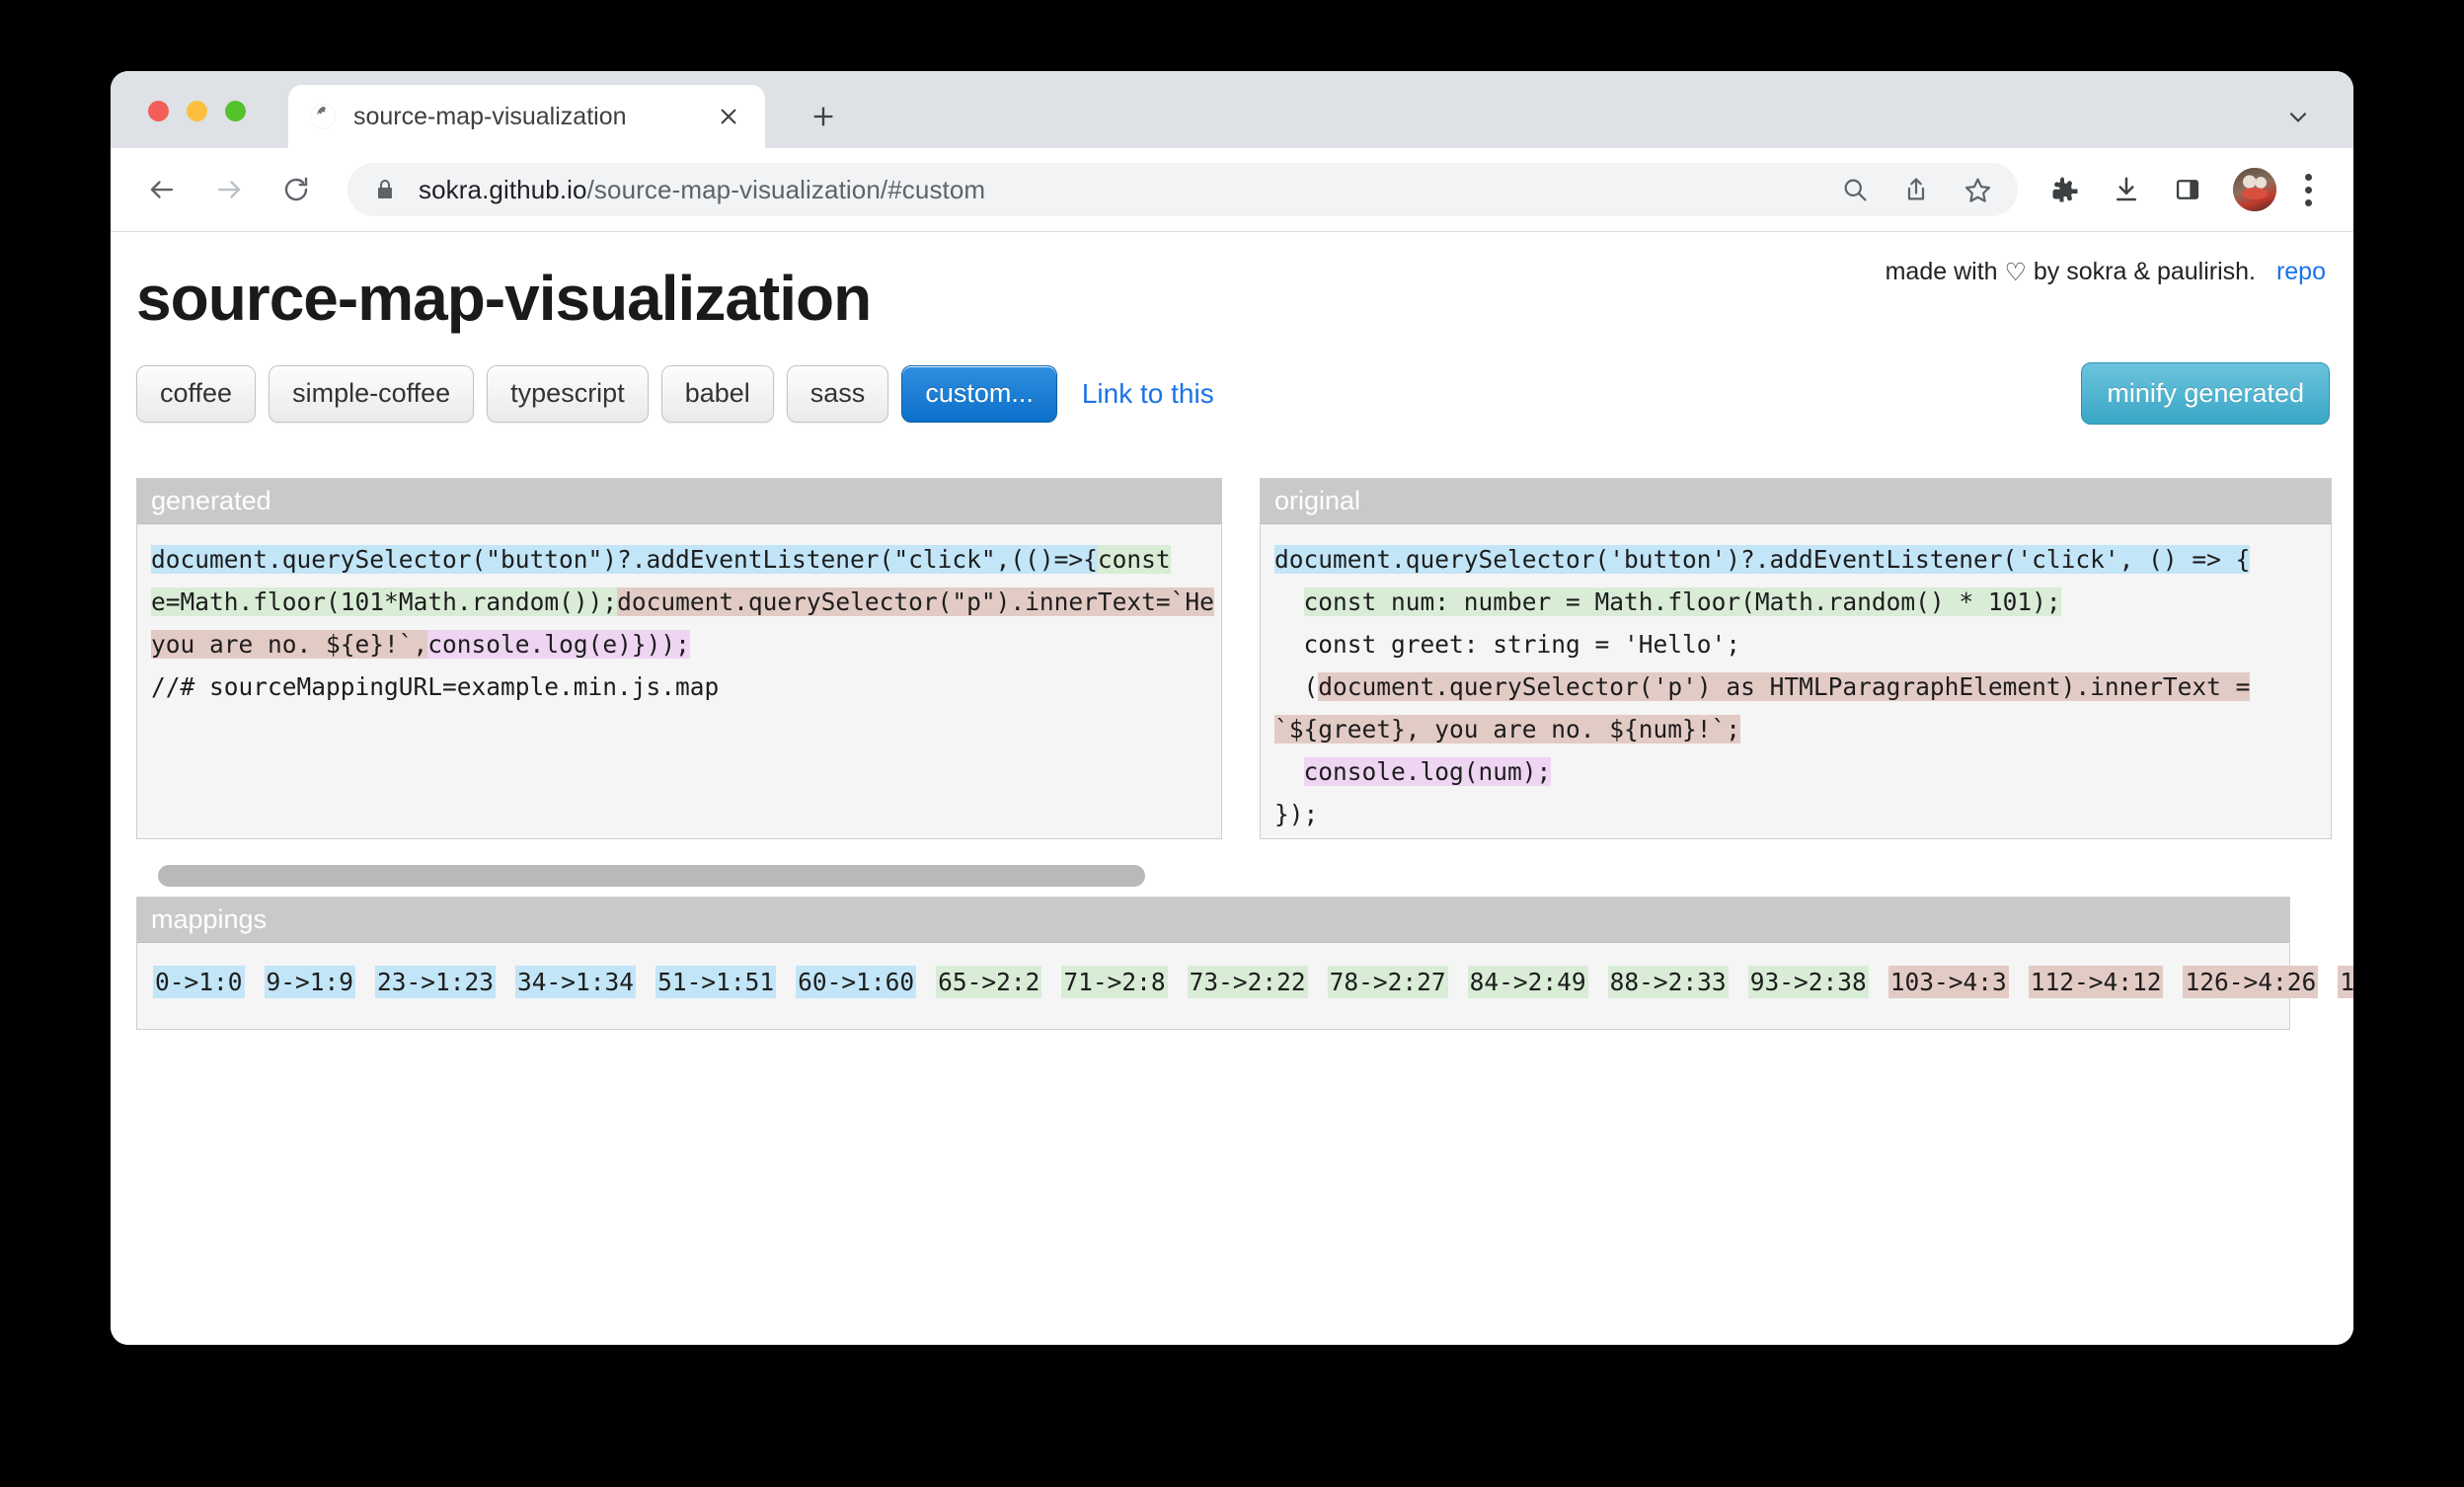 Image resolution: width=2464 pixels, height=1487 pixels. I want to click on new-tab-button, so click(823, 116).